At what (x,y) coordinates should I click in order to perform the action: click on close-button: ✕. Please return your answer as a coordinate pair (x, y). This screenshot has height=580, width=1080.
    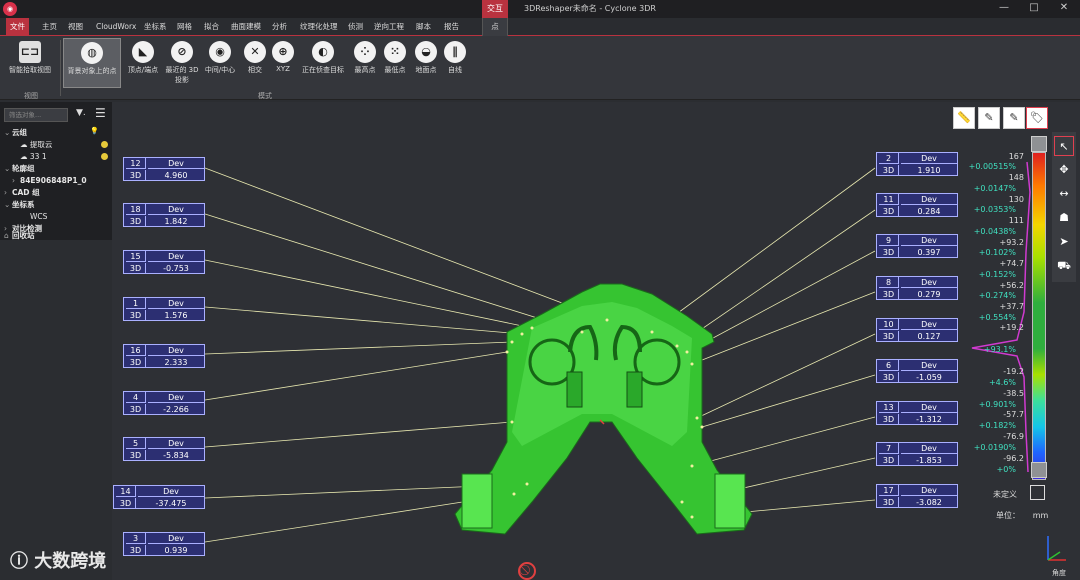
    Looking at the image, I should click on (1064, 9).